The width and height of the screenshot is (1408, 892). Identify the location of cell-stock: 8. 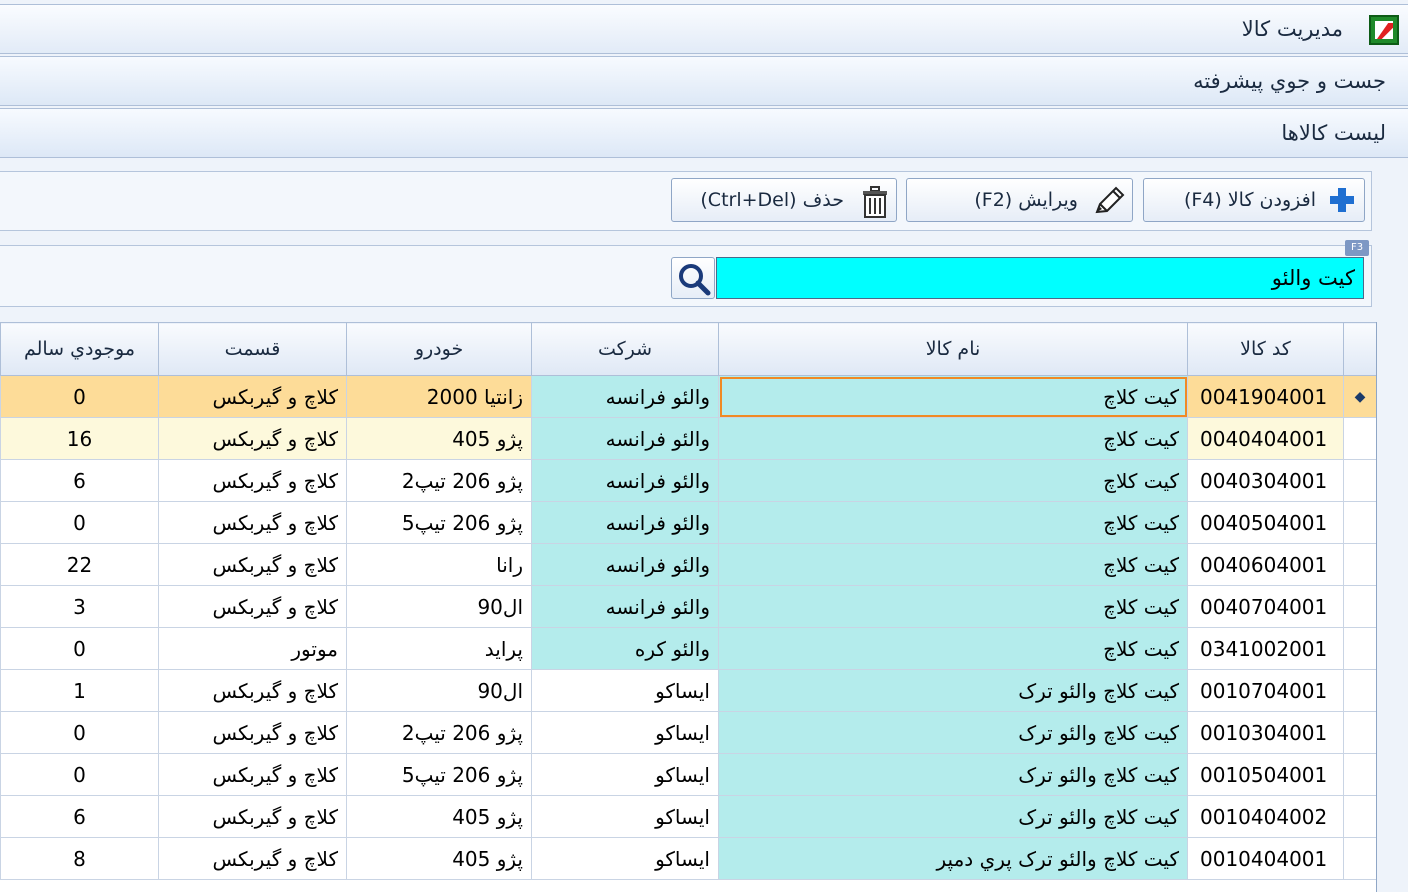
(79, 858).